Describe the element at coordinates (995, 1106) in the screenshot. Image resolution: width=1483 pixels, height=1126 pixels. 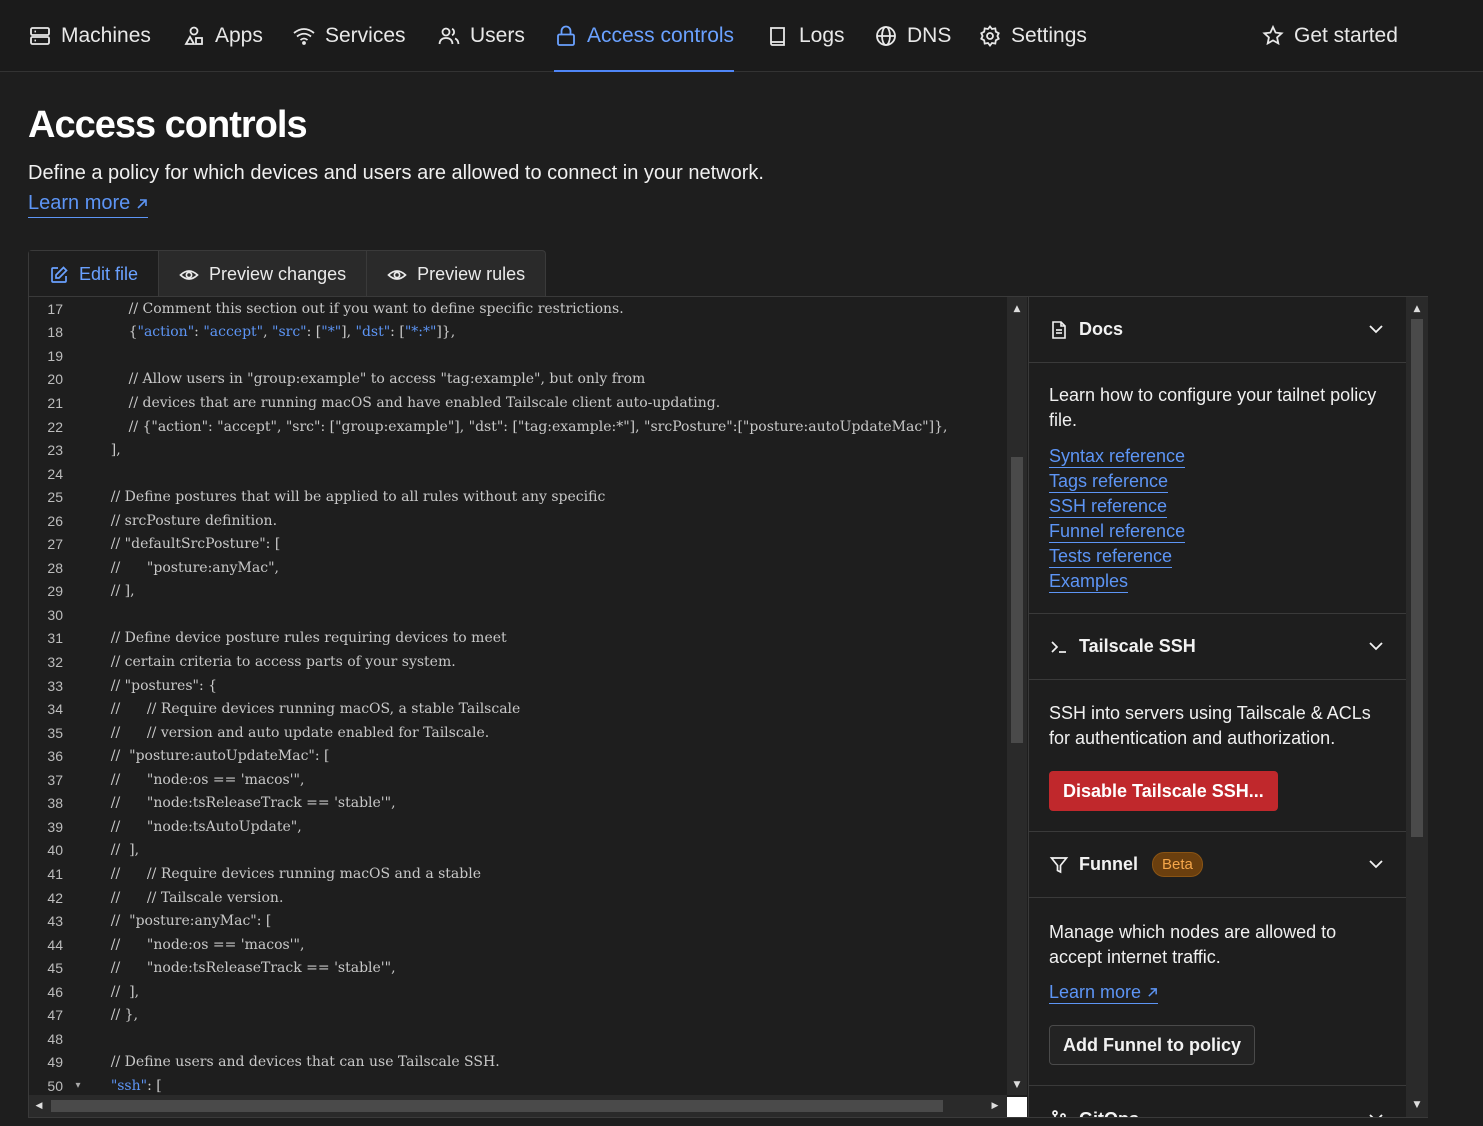
I see `scroll-right-icon: ▶` at that location.